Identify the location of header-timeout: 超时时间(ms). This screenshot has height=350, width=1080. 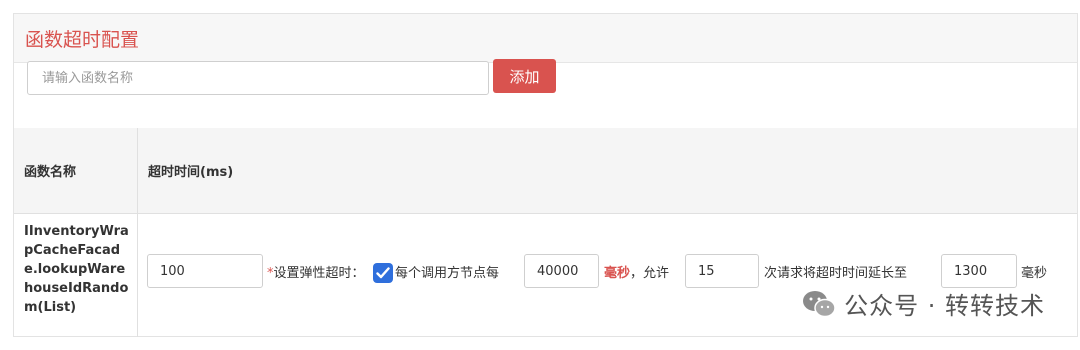
(191, 172).